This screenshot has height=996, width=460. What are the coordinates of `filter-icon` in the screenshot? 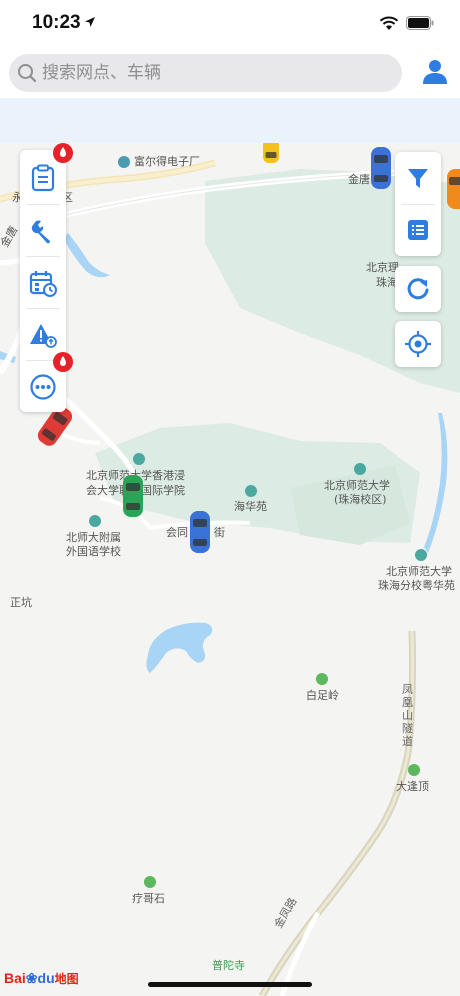 It's located at (418, 178).